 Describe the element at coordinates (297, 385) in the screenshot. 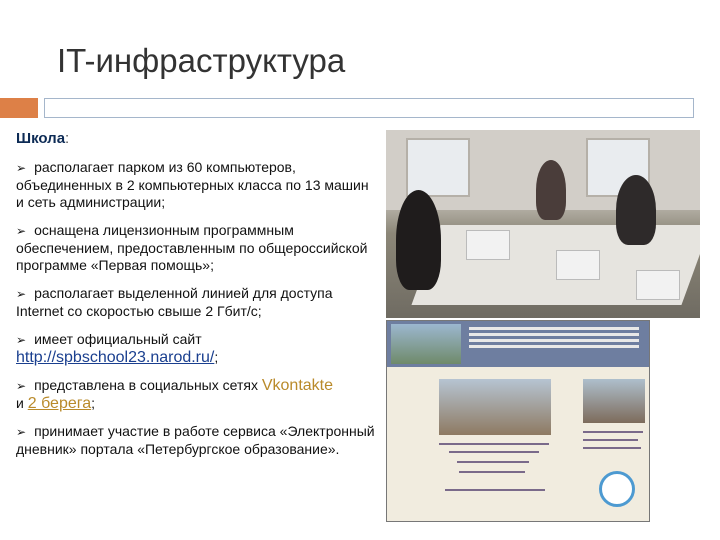

I see `vkontakte-link: Vkontakte` at that location.